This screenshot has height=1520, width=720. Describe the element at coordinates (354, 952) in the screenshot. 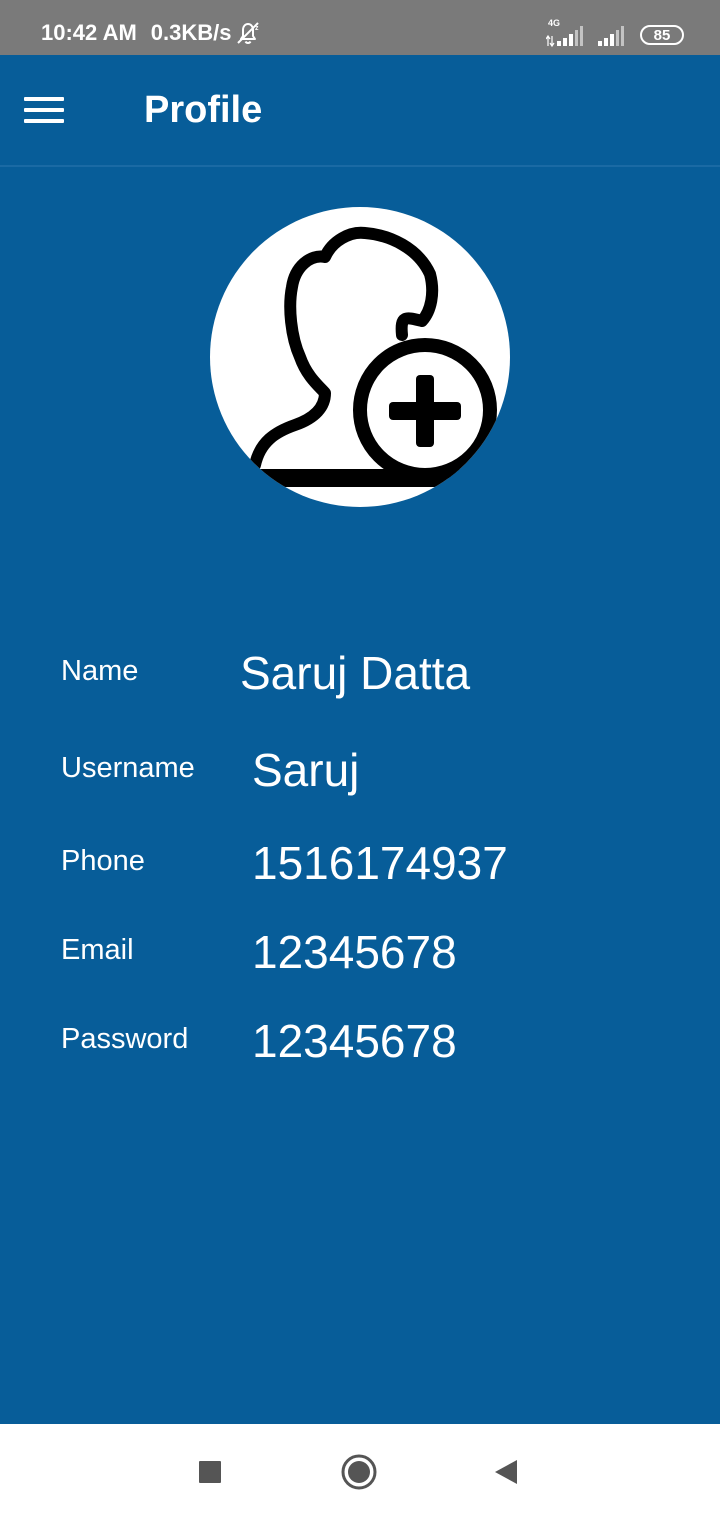

I see `email-value: 12345678` at that location.